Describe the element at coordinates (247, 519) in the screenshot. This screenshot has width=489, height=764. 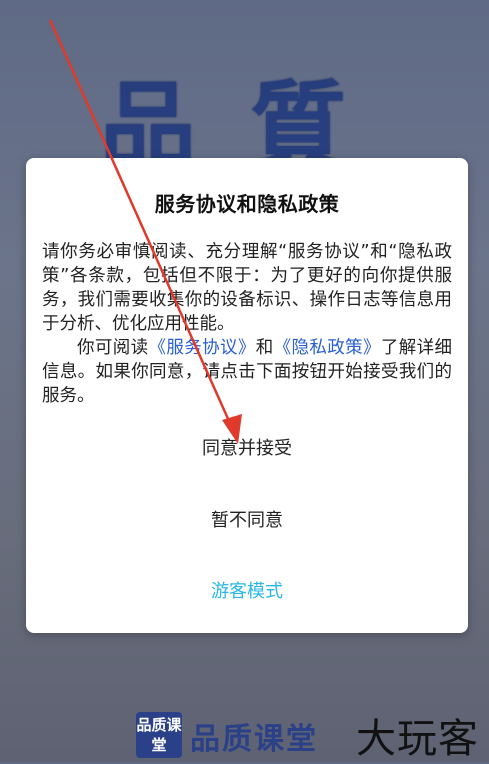
I see `decline-button: 暂不同意` at that location.